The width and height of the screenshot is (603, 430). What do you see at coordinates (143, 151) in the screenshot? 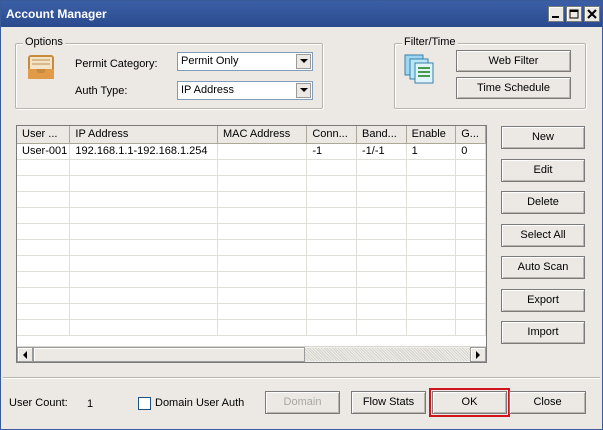
I see `table-cell: 192.168.1.1-192.168.1.254` at bounding box center [143, 151].